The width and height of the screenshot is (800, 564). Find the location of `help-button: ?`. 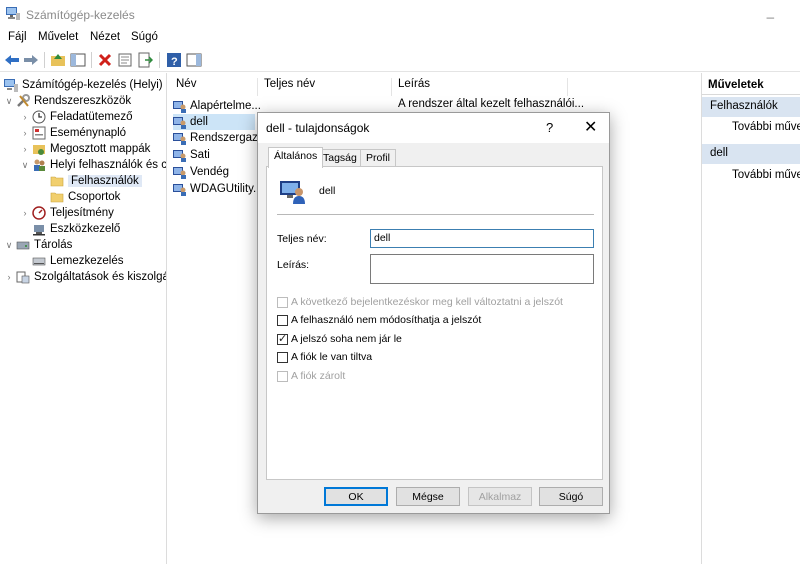

help-button: ? is located at coordinates (549, 127).